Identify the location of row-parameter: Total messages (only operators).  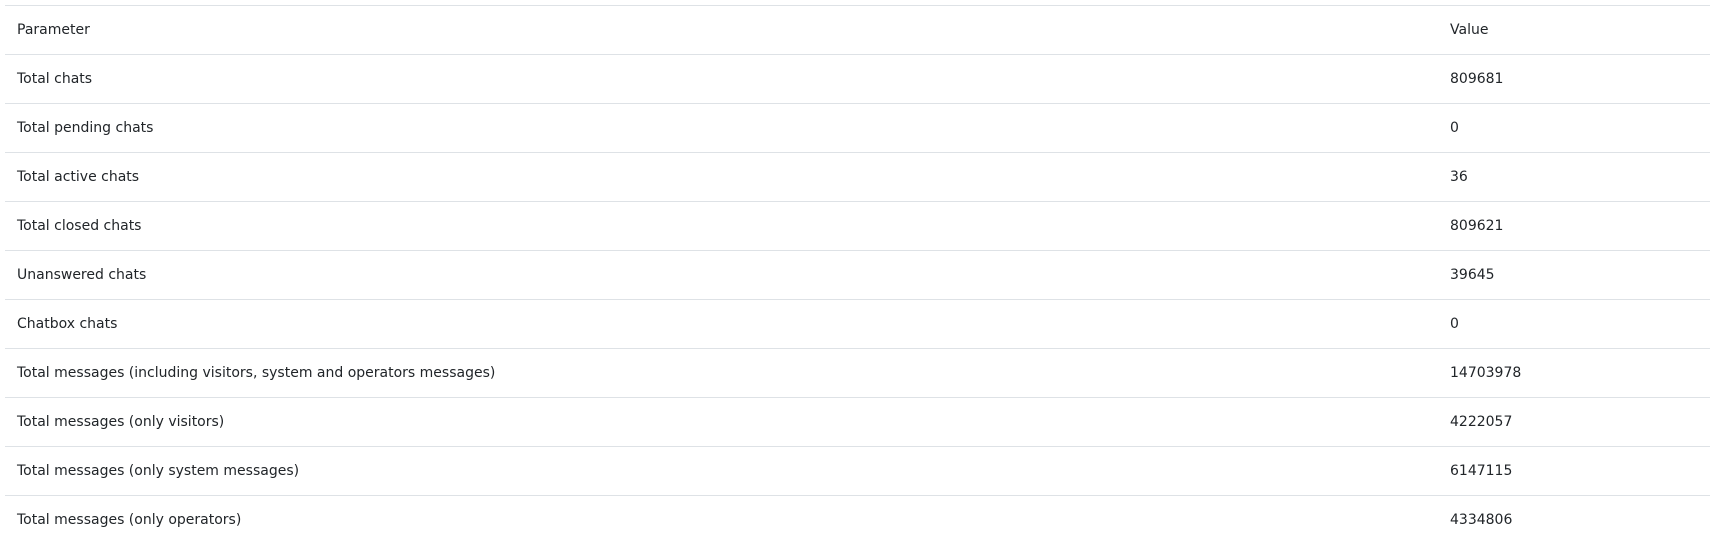
(721, 519).